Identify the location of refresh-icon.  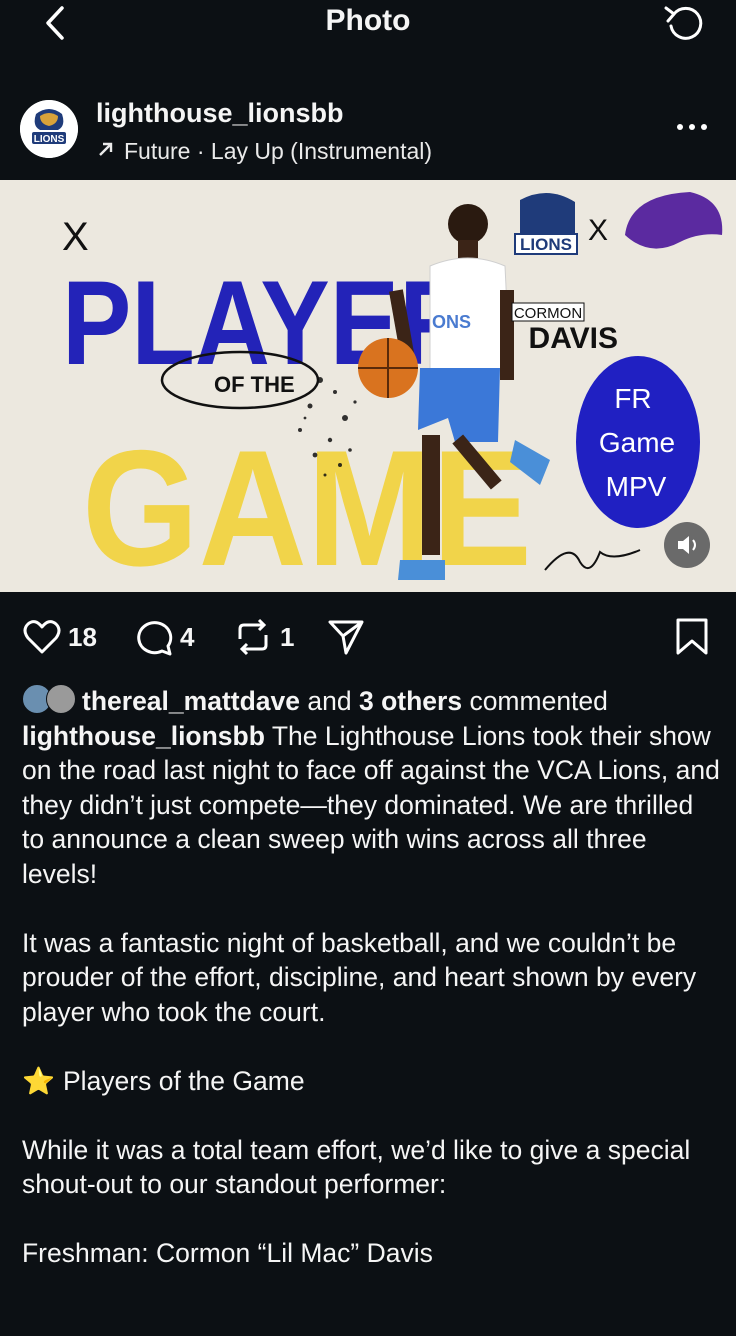
(683, 23).